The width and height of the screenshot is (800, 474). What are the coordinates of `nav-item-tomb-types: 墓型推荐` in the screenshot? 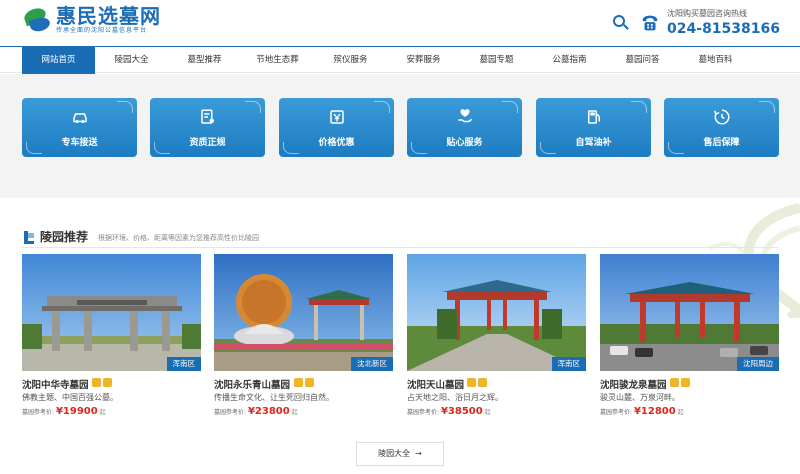 It's located at (204, 60).